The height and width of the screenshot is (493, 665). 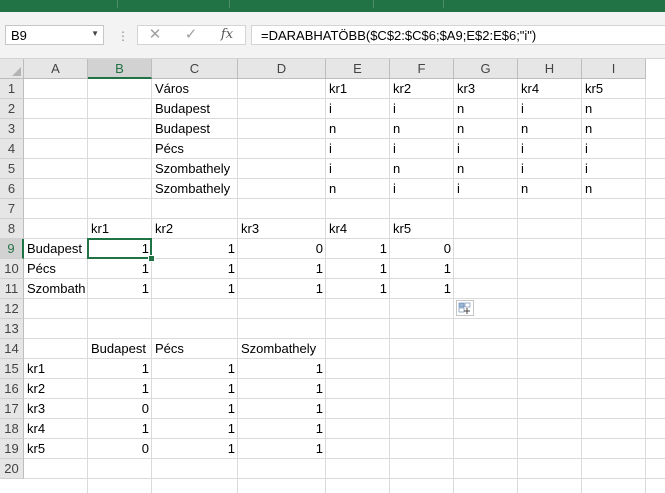 What do you see at coordinates (614, 129) in the screenshot?
I see `cell-i3: n` at bounding box center [614, 129].